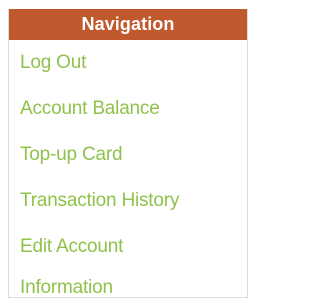 This screenshot has height=308, width=320. I want to click on top-up-card-link: Top-up Card, so click(128, 155).